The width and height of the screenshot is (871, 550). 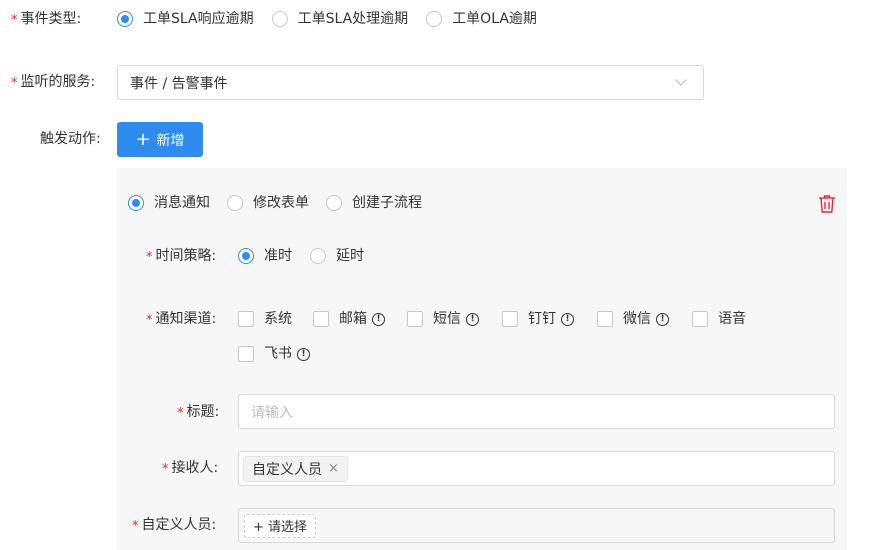 I want to click on add-action-button: + 新增, so click(x=160, y=139).